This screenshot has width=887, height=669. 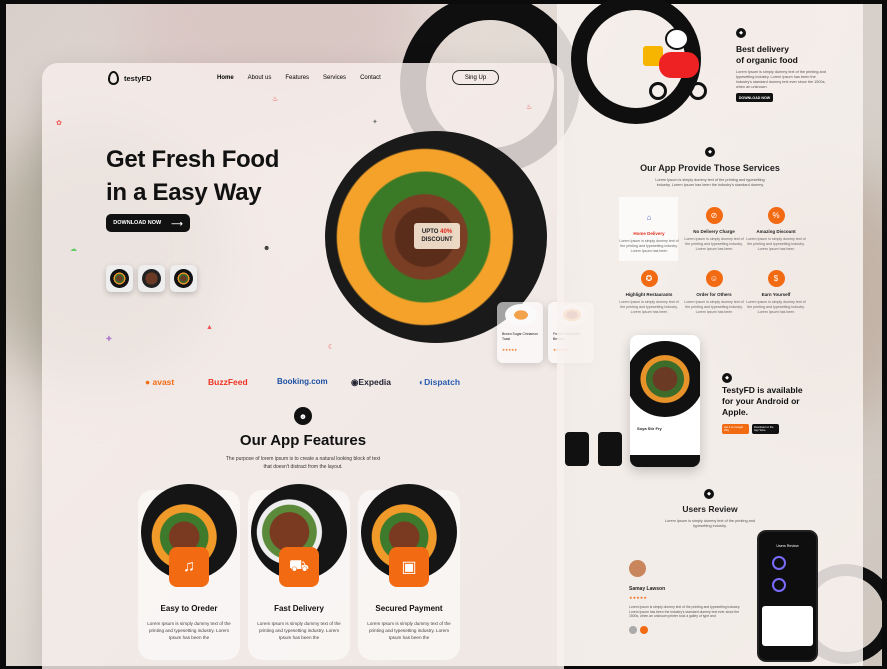 I want to click on gift-icon: ✚, so click(x=109, y=339).